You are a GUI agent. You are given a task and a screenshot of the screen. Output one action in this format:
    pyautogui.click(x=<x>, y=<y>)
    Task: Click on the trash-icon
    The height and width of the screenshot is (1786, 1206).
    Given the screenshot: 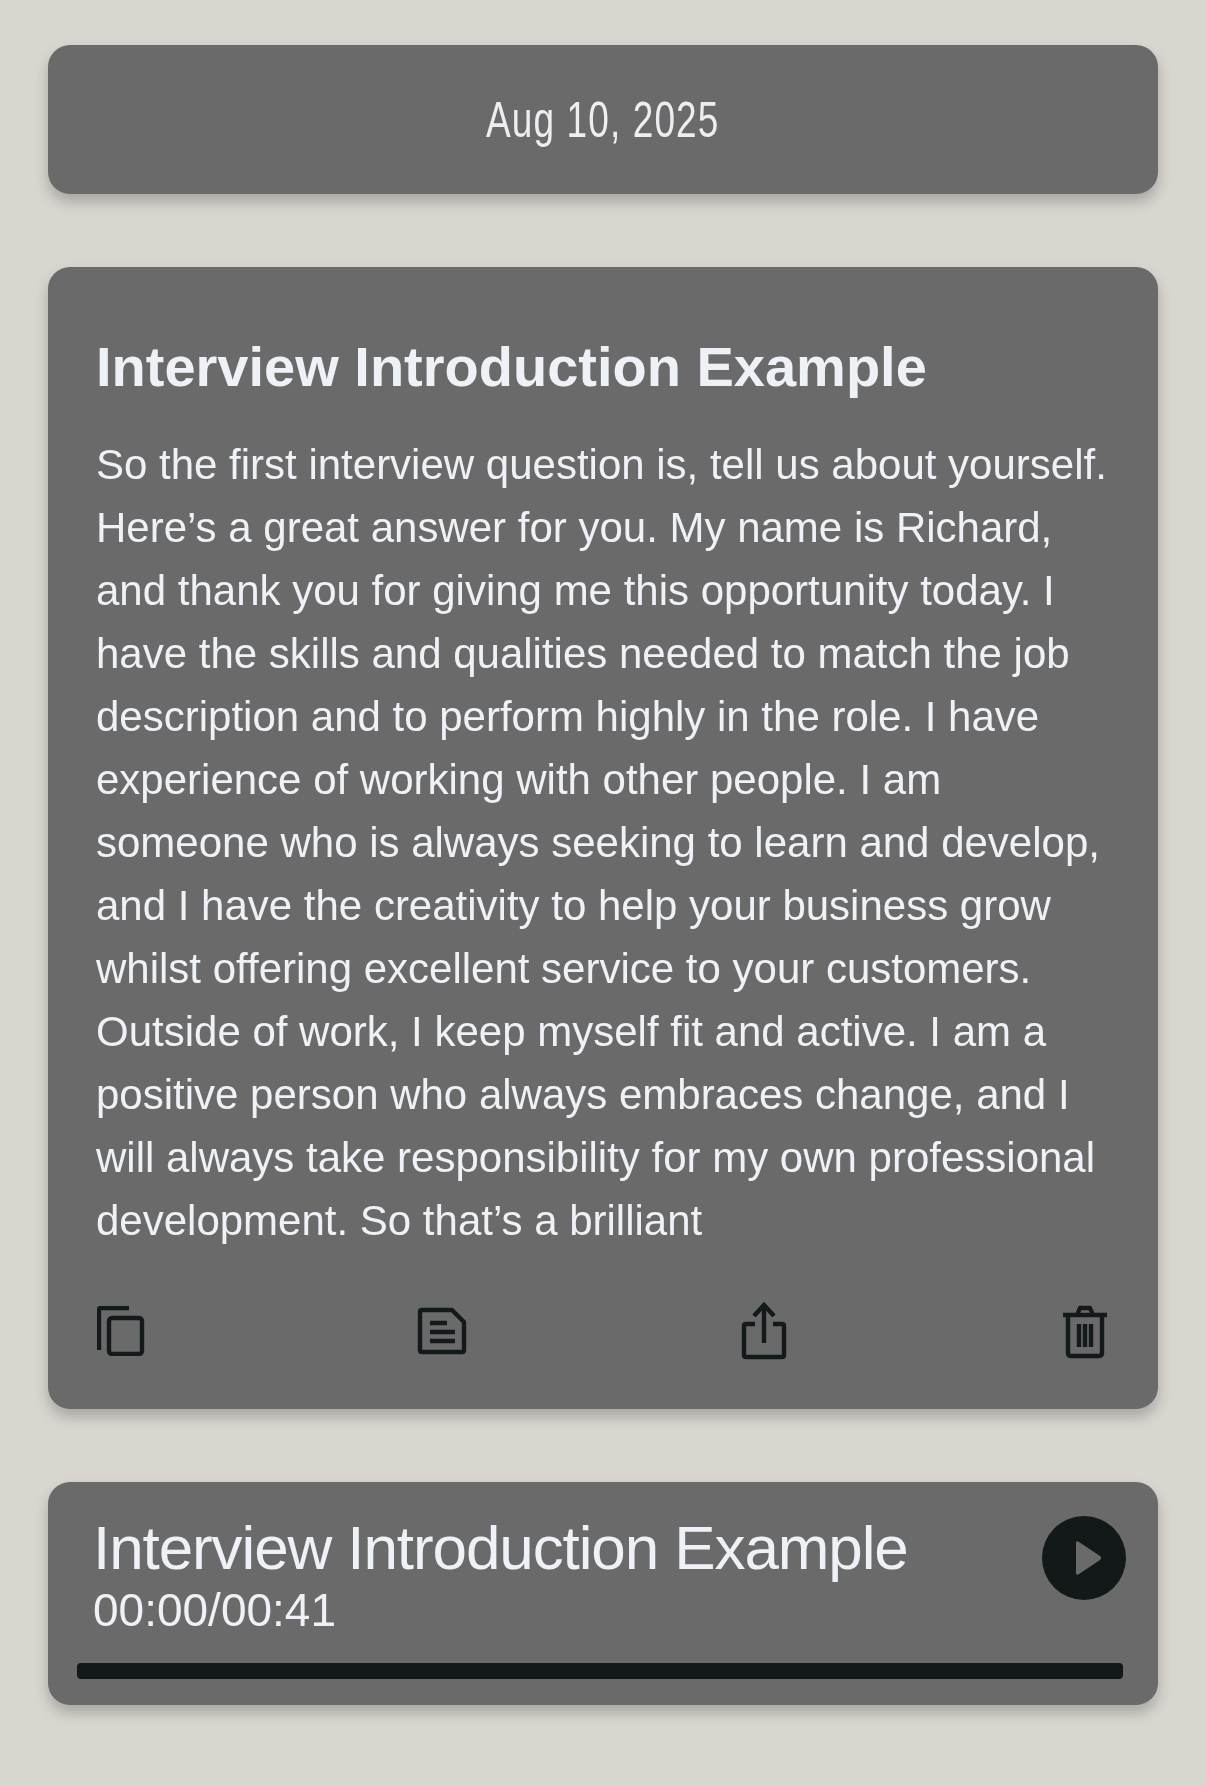 What is the action you would take?
    pyautogui.click(x=1085, y=1331)
    